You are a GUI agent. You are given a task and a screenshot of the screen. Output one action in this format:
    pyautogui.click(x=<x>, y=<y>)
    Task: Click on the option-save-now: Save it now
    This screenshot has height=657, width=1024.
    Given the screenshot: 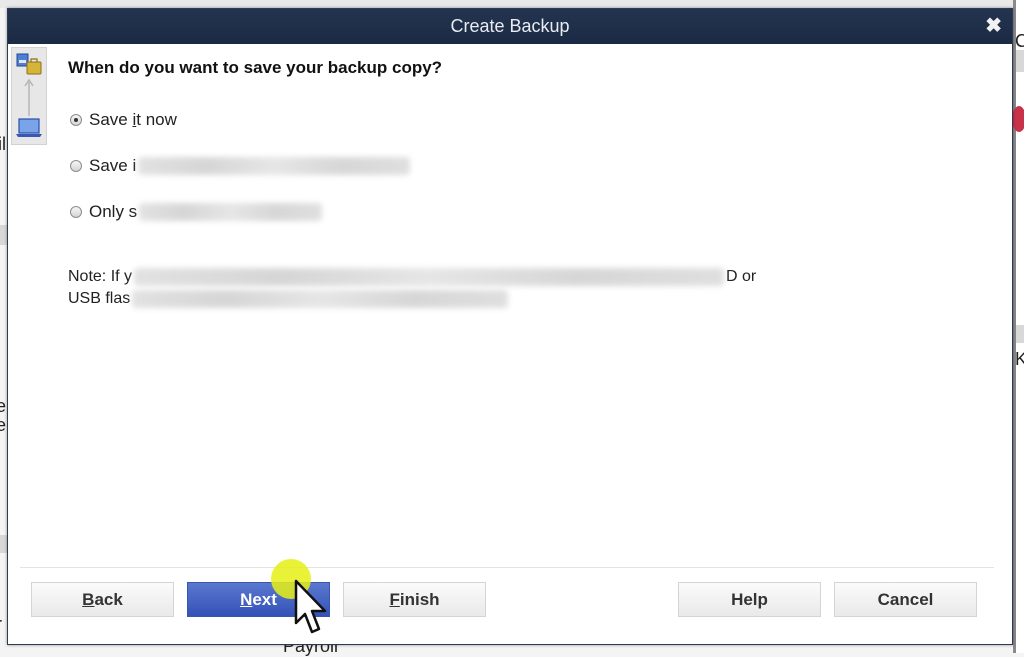 What is the action you would take?
    pyautogui.click(x=123, y=120)
    